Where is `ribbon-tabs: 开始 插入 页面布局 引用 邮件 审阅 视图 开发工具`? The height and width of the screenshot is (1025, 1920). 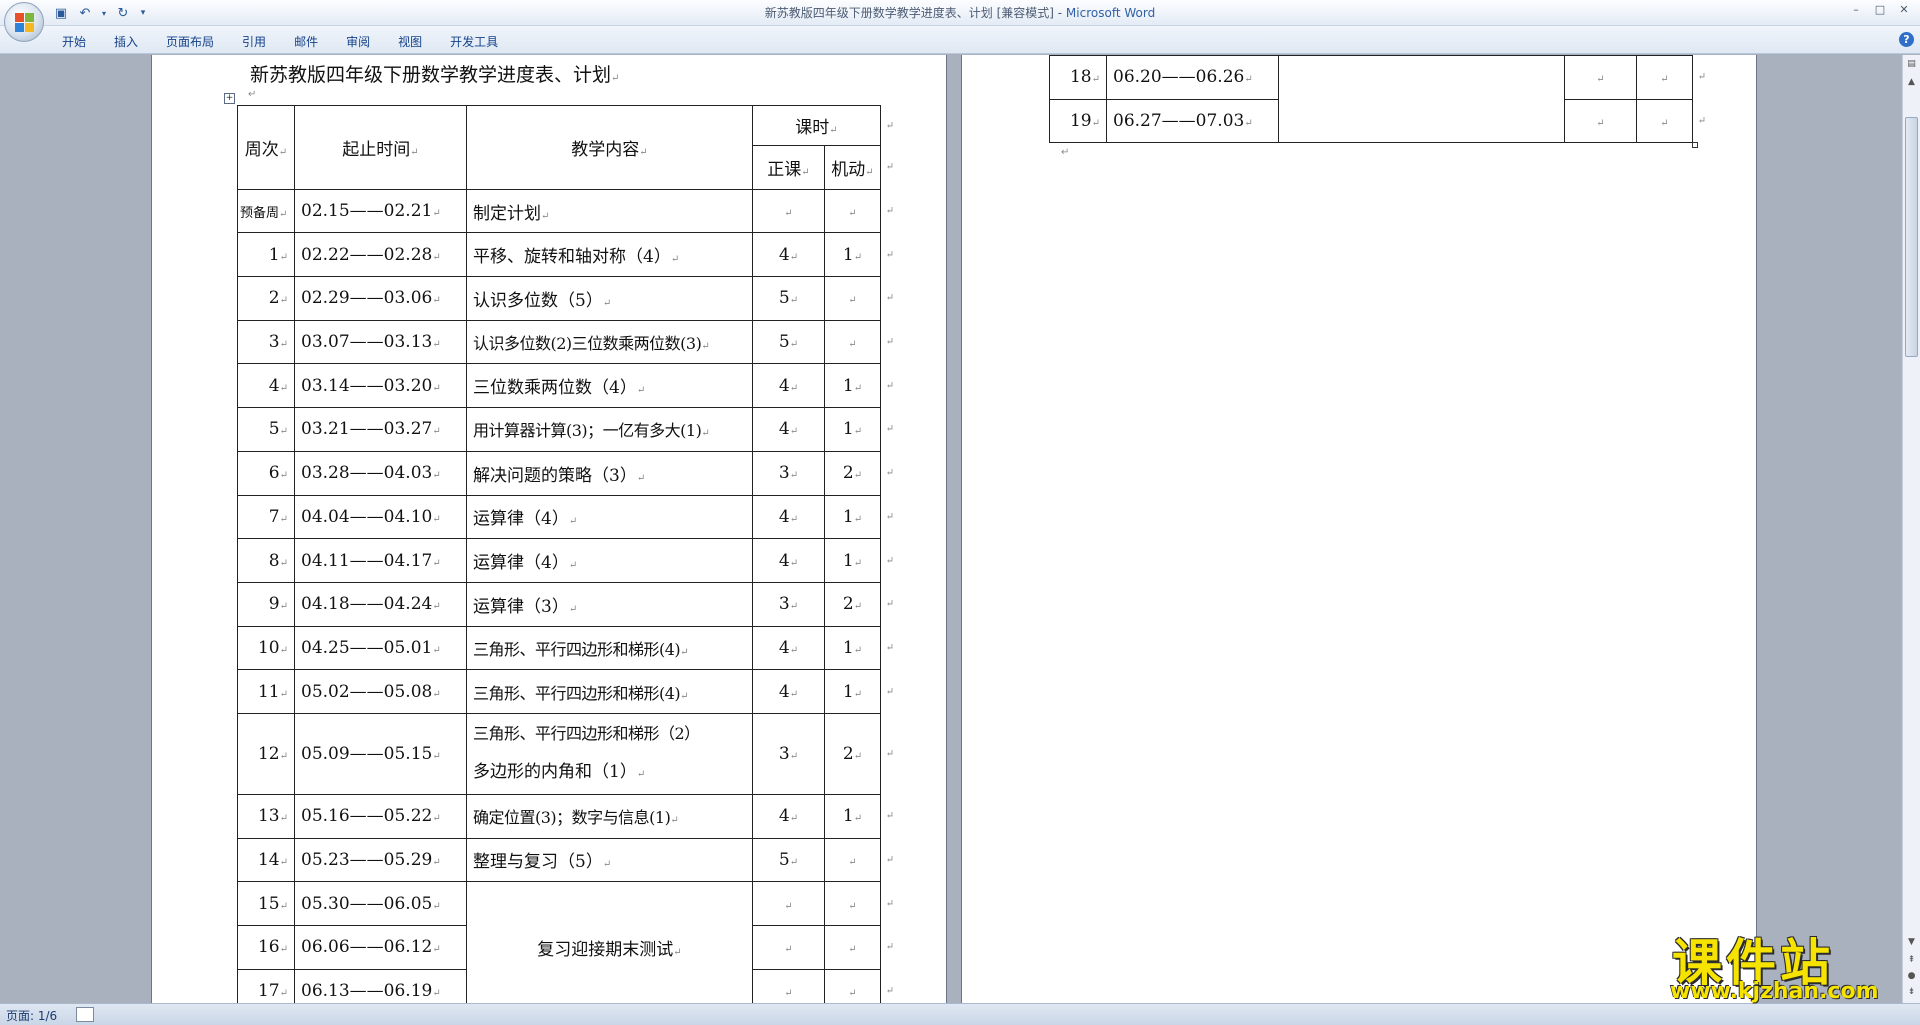 ribbon-tabs: 开始 插入 页面布局 引用 邮件 审阅 视图 开发工具 is located at coordinates (280, 41).